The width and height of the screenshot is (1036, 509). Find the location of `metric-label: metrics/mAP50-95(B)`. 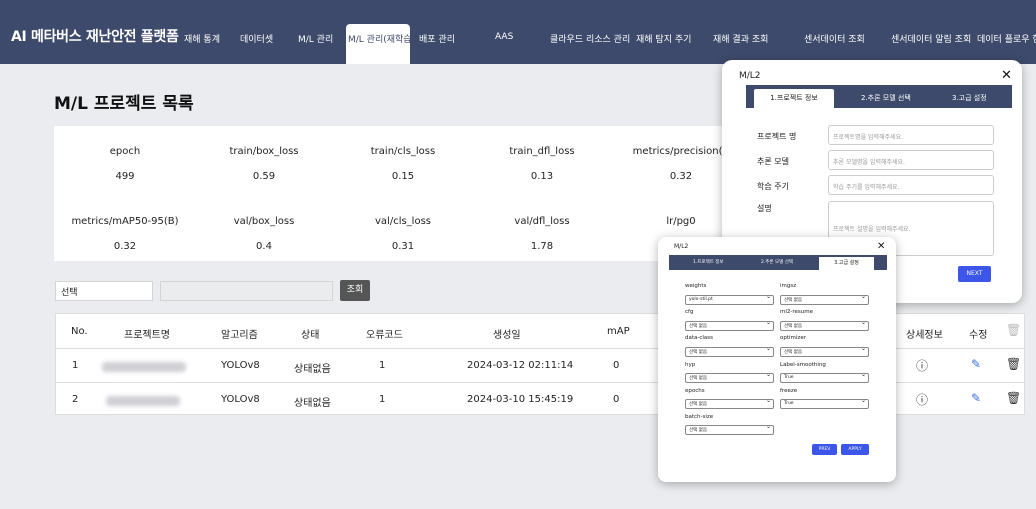

metric-label: metrics/mAP50-95(B) is located at coordinates (125, 221).